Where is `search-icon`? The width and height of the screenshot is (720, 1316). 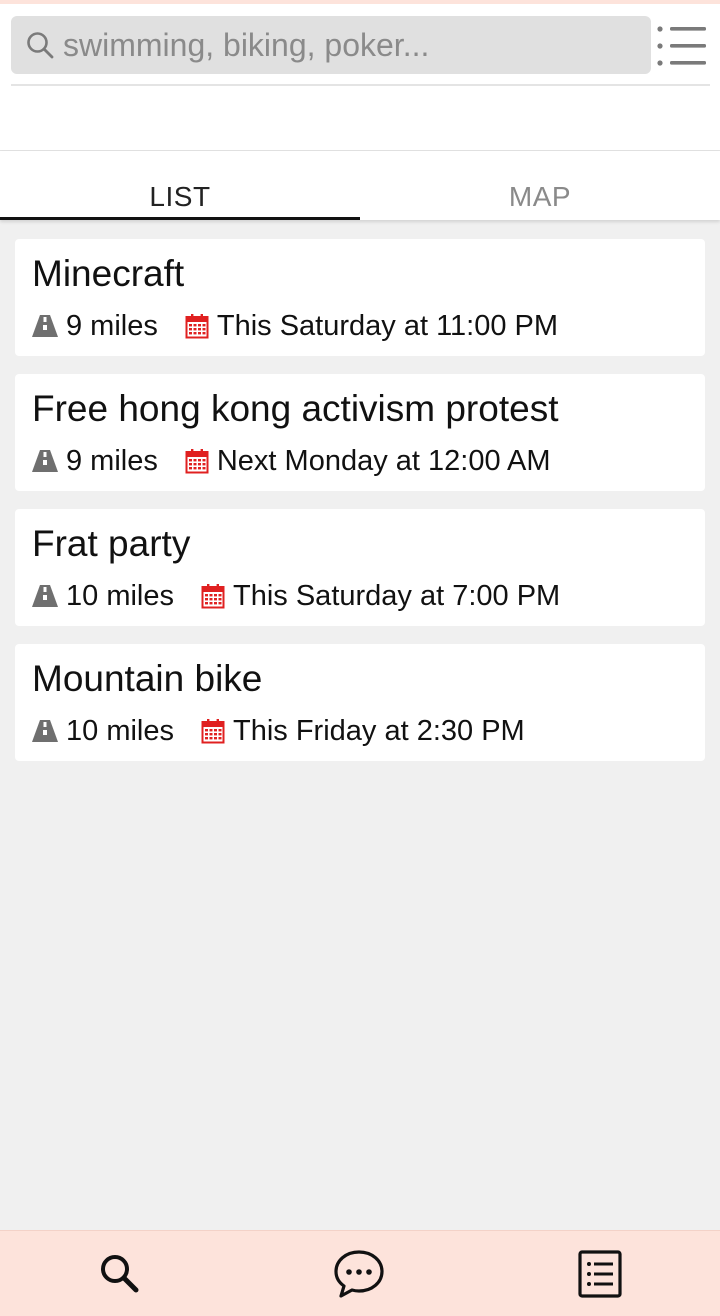 search-icon is located at coordinates (40, 45).